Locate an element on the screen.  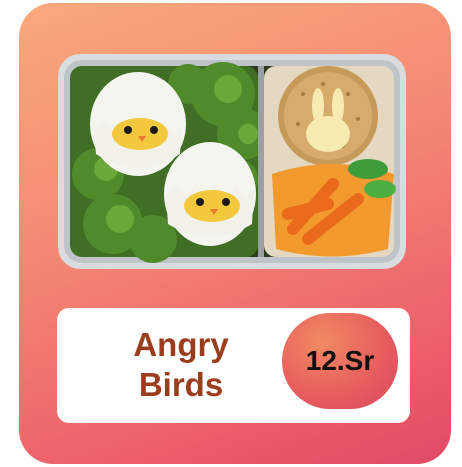
price-label: 12.Sr is located at coordinates (340, 360).